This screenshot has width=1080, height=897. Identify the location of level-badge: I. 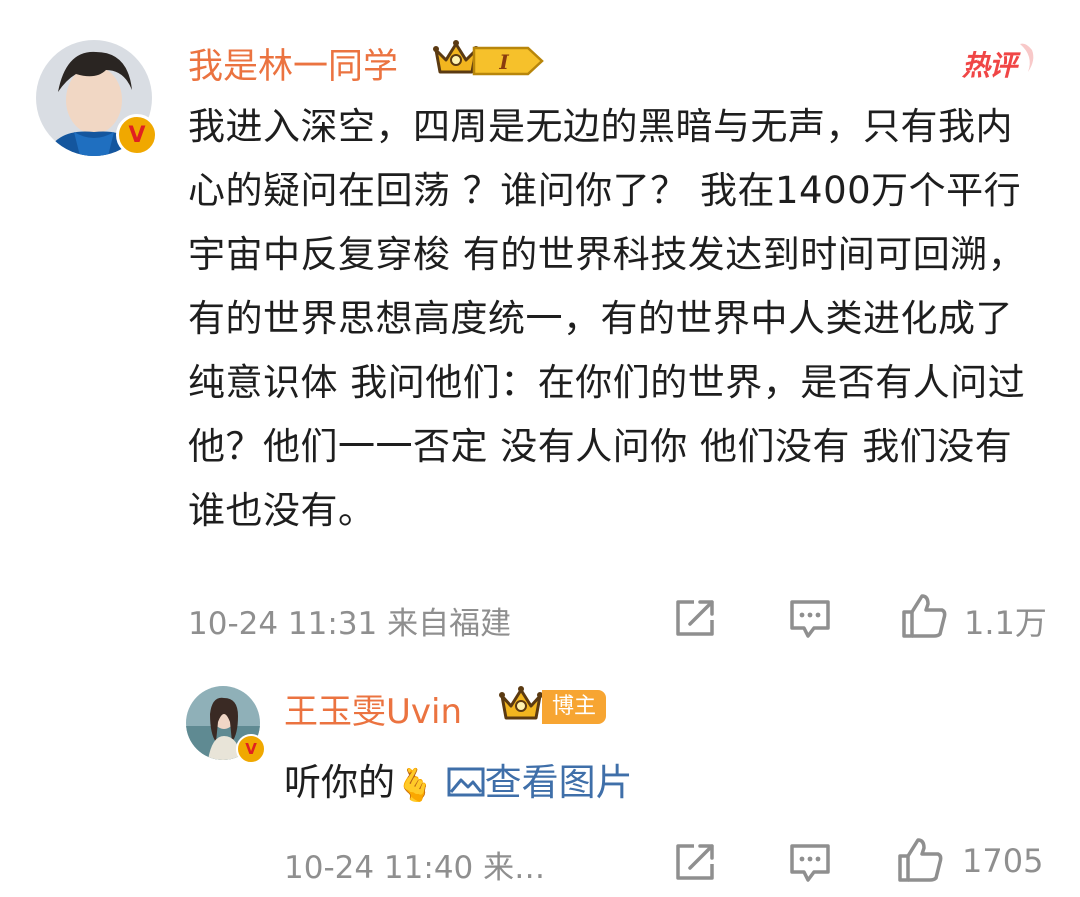
(509, 61).